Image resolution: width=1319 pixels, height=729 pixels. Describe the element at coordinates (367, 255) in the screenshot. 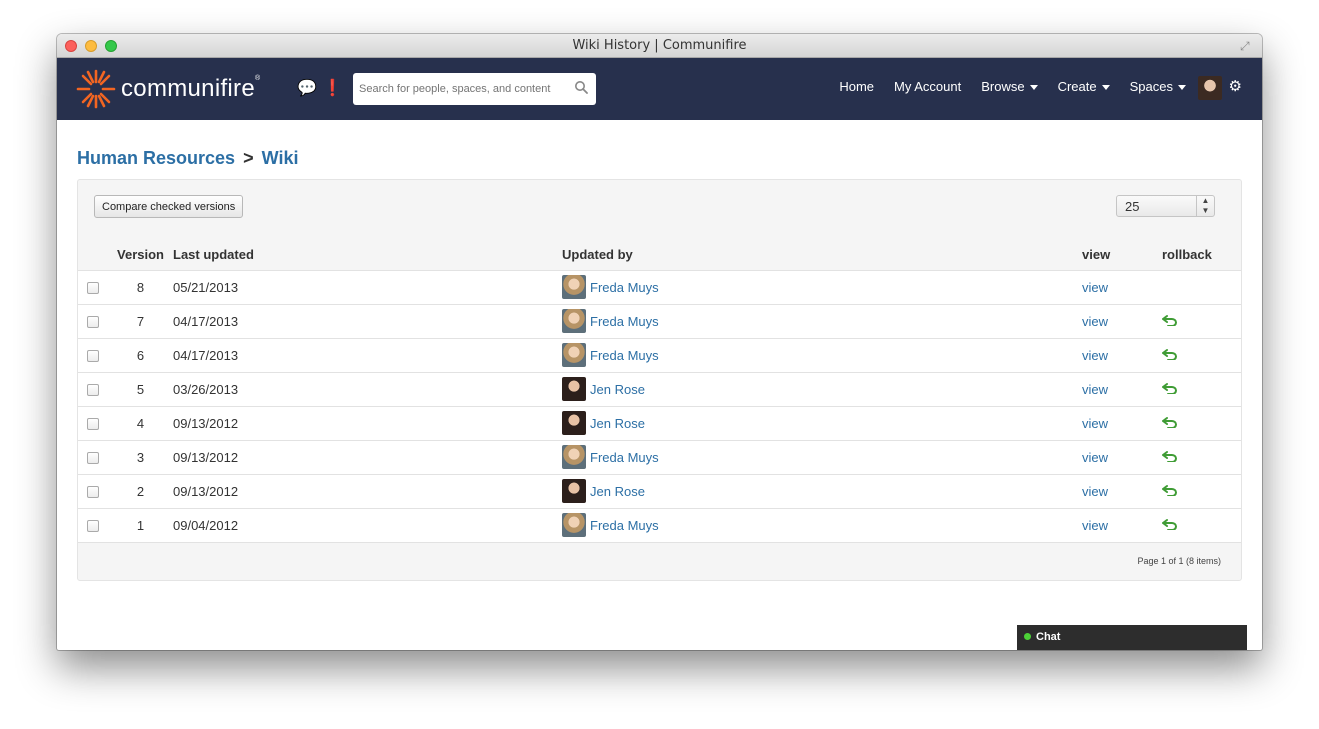

I see `header-last-updated: Last updated` at that location.